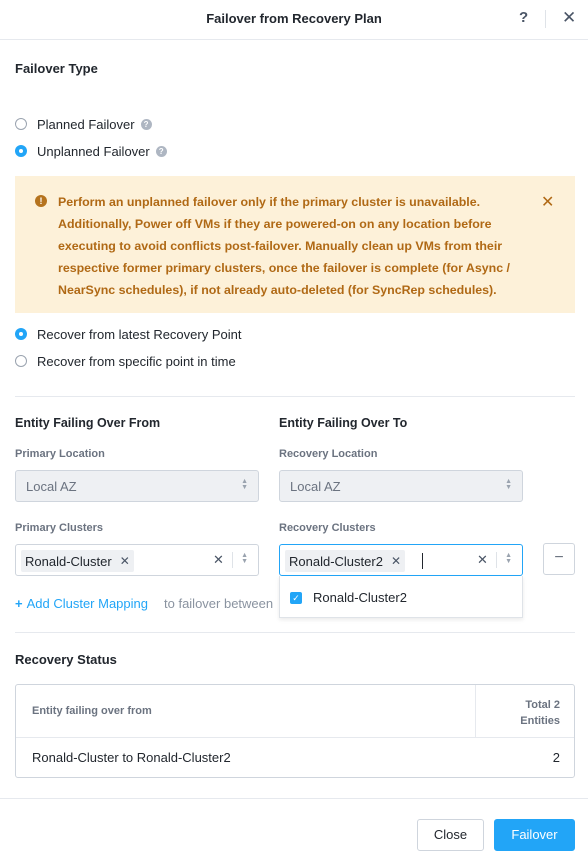 Image resolution: width=588 pixels, height=867 pixels. What do you see at coordinates (88, 423) in the screenshot?
I see `from-title: Entity Failing Over From` at bounding box center [88, 423].